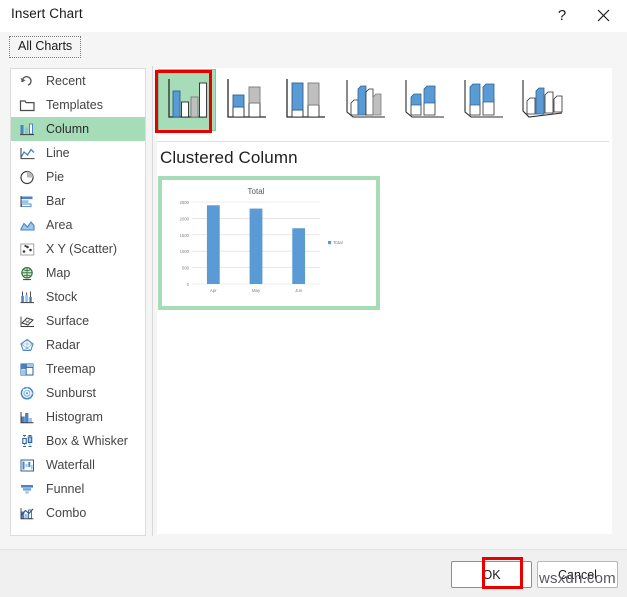 Image resolution: width=627 pixels, height=597 pixels. What do you see at coordinates (74, 105) in the screenshot?
I see `sidebar-item-label: Templates` at bounding box center [74, 105].